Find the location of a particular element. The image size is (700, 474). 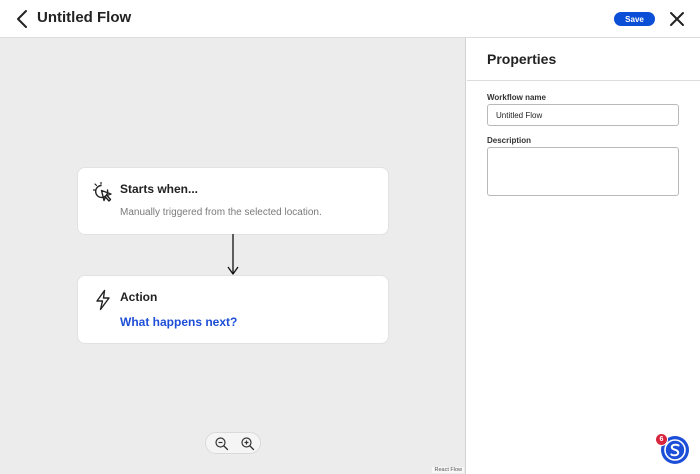

zoom-out-icon is located at coordinates (222, 444).